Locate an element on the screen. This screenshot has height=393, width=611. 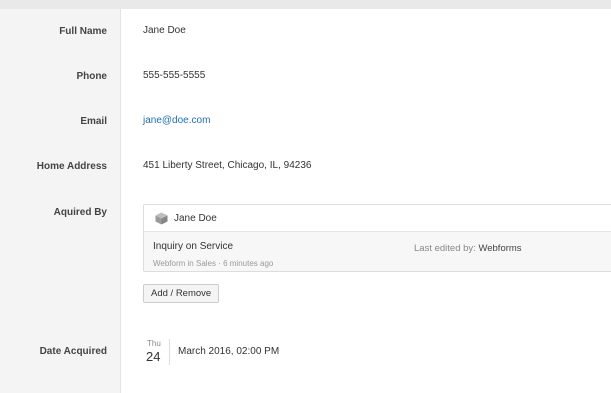
email-label: Email is located at coordinates (93, 121).